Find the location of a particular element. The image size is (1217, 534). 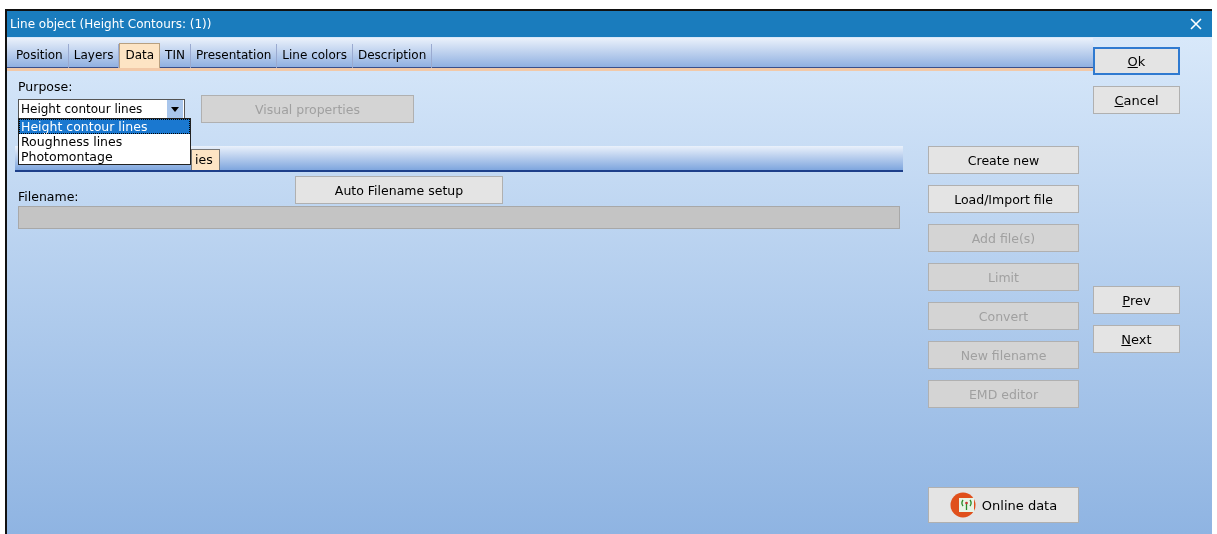

ok-button: Ok is located at coordinates (1136, 61).